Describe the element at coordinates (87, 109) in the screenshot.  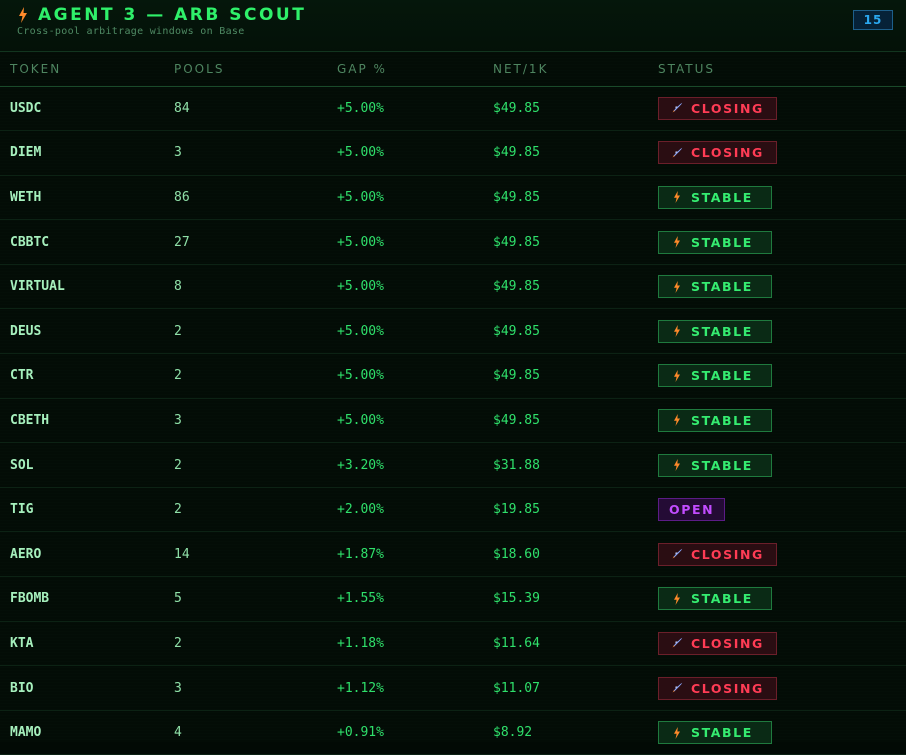
I see `token-cell: USDC` at that location.